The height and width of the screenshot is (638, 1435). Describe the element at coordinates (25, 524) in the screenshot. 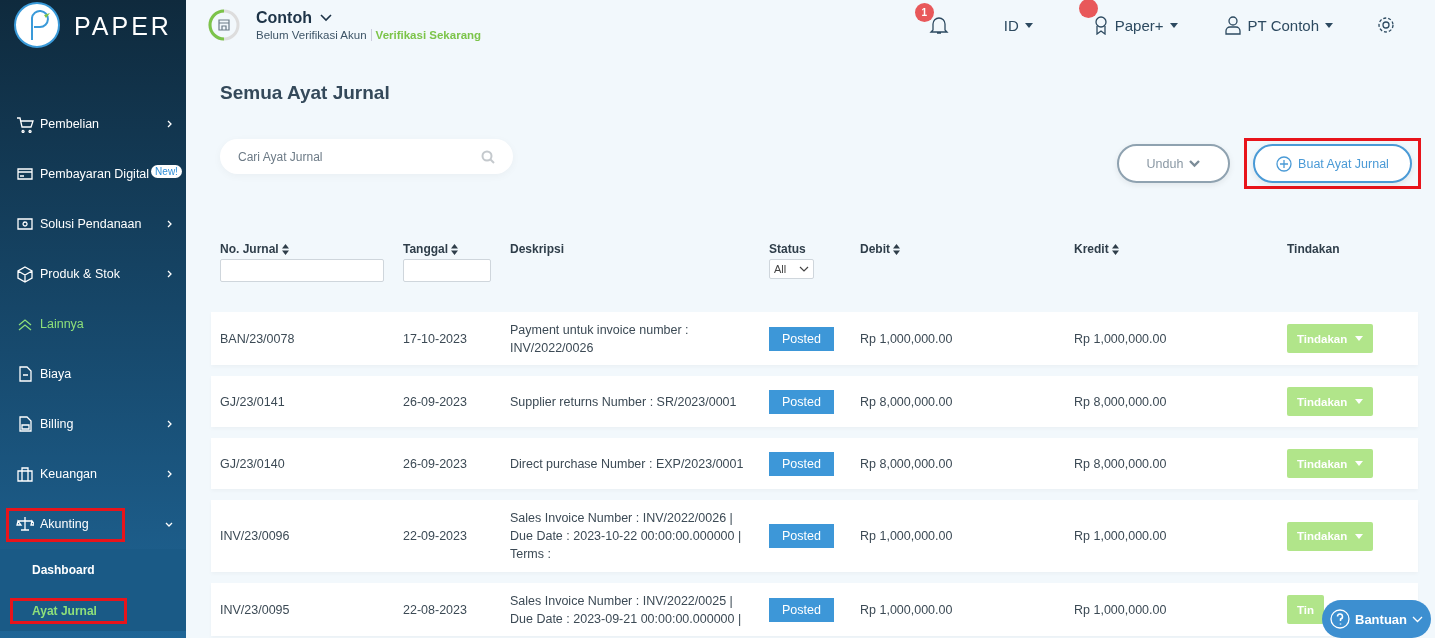

I see `scale-icon` at that location.